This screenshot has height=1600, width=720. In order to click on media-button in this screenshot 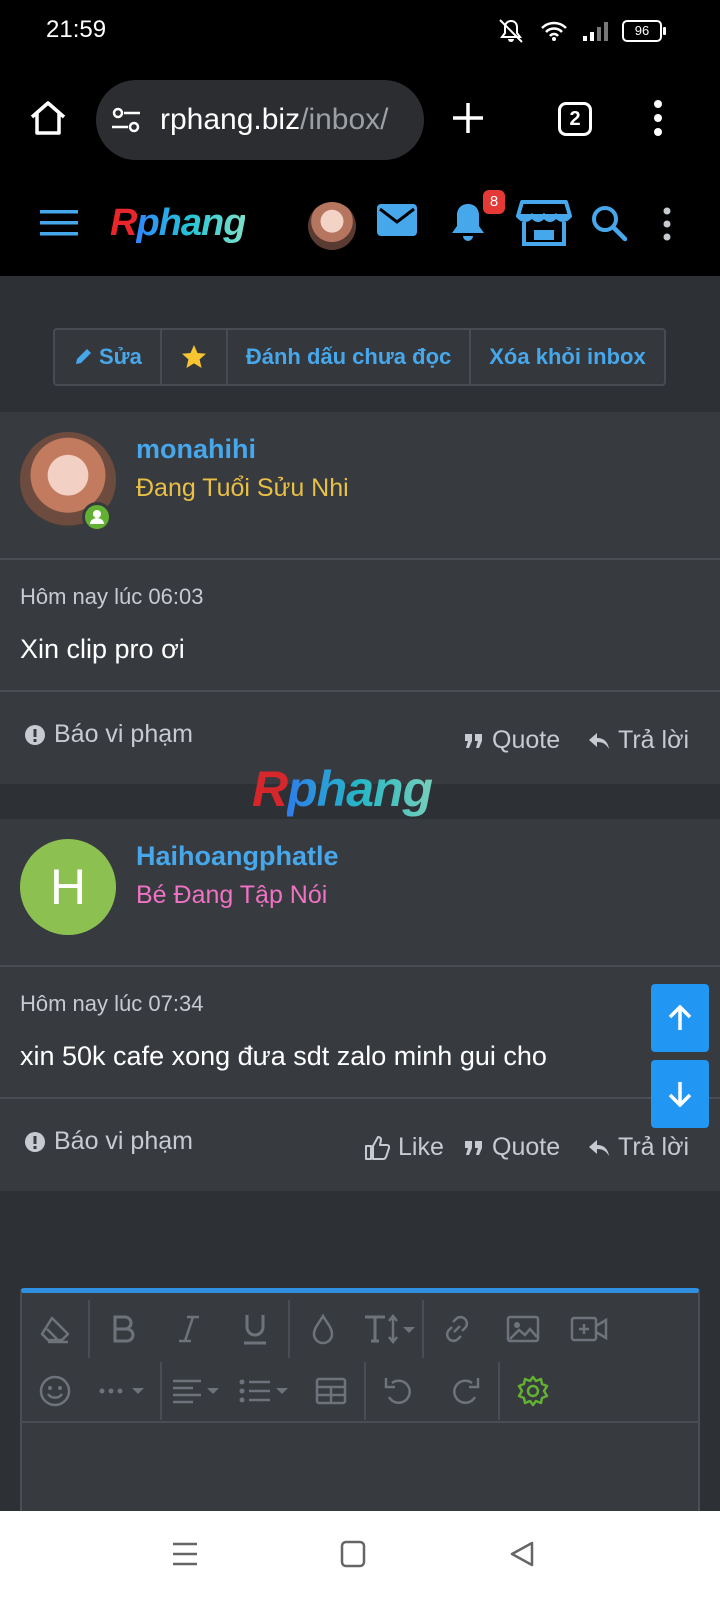, I will do `click(589, 1329)`.